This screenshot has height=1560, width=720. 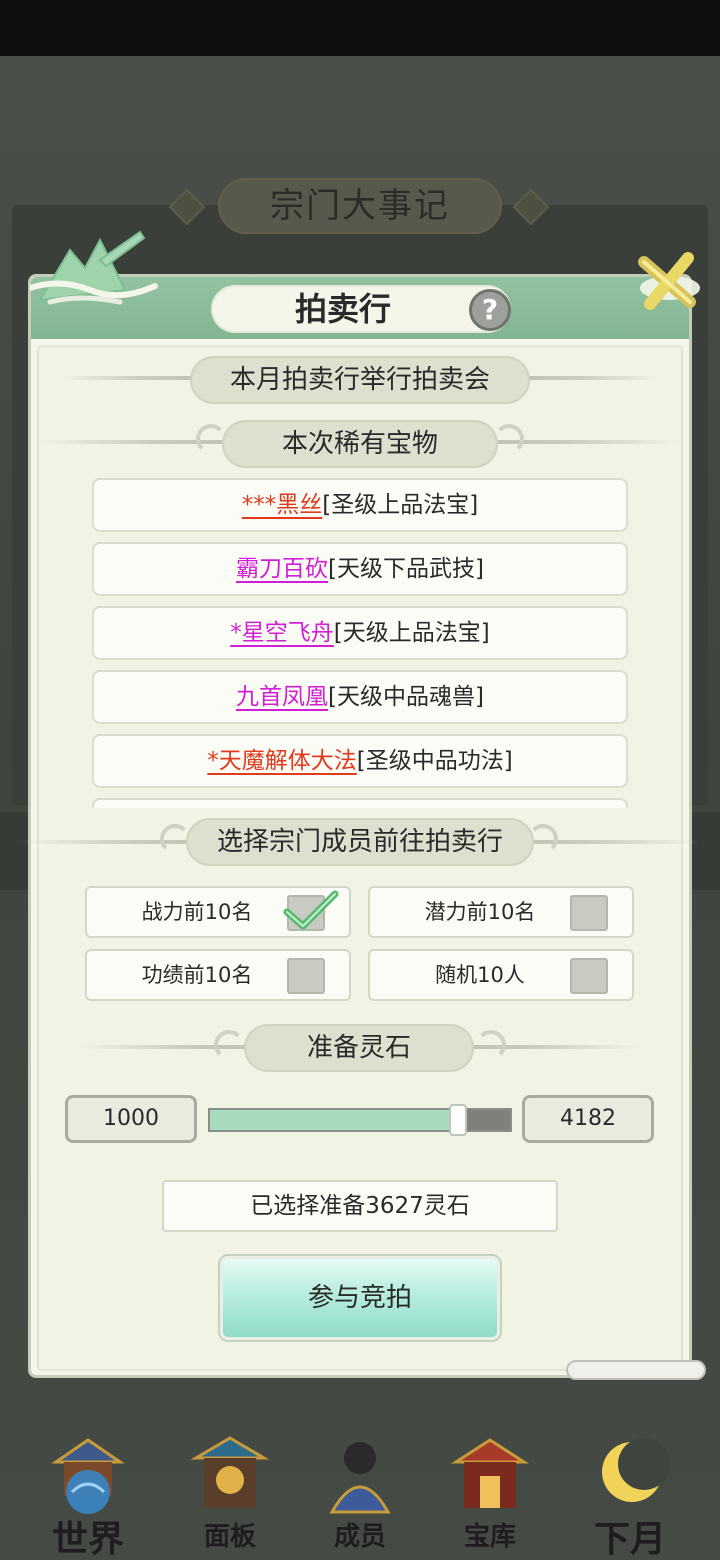 I want to click on bottom-nav: 世界 面板 成员 宝库 下月, so click(x=360, y=1490).